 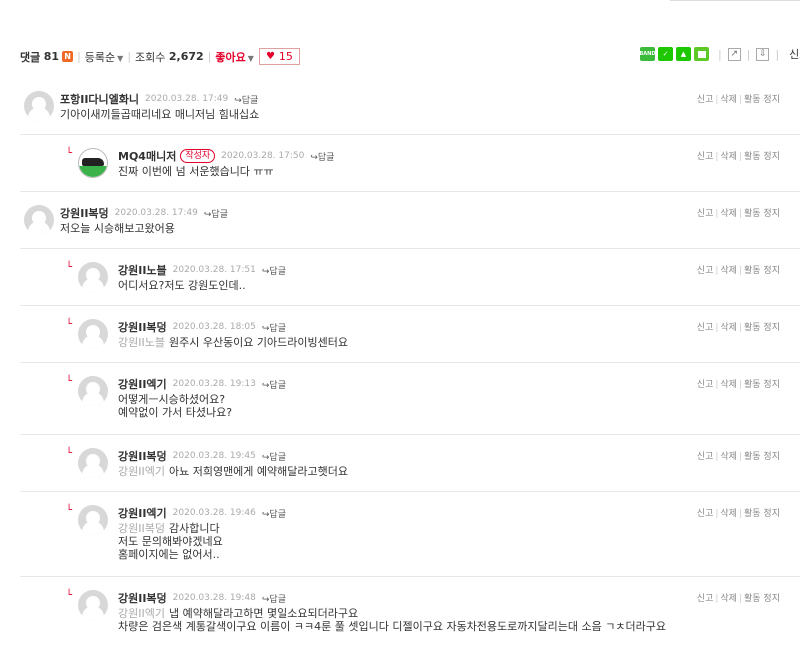 What do you see at coordinates (794, 54) in the screenshot?
I see `report-link: 신고` at bounding box center [794, 54].